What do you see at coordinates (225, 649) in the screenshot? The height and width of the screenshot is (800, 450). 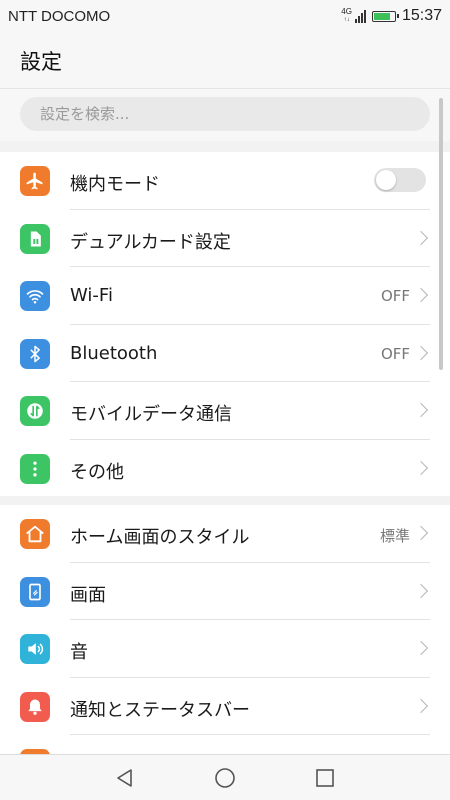 I see `settings-item-sound: 音` at bounding box center [225, 649].